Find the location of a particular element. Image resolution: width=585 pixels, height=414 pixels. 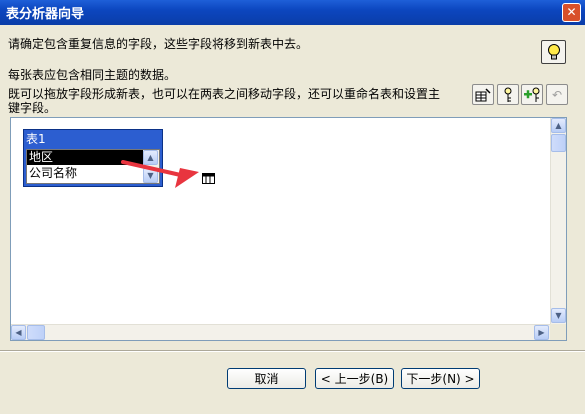

close-icon: ✕ is located at coordinates (571, 12).